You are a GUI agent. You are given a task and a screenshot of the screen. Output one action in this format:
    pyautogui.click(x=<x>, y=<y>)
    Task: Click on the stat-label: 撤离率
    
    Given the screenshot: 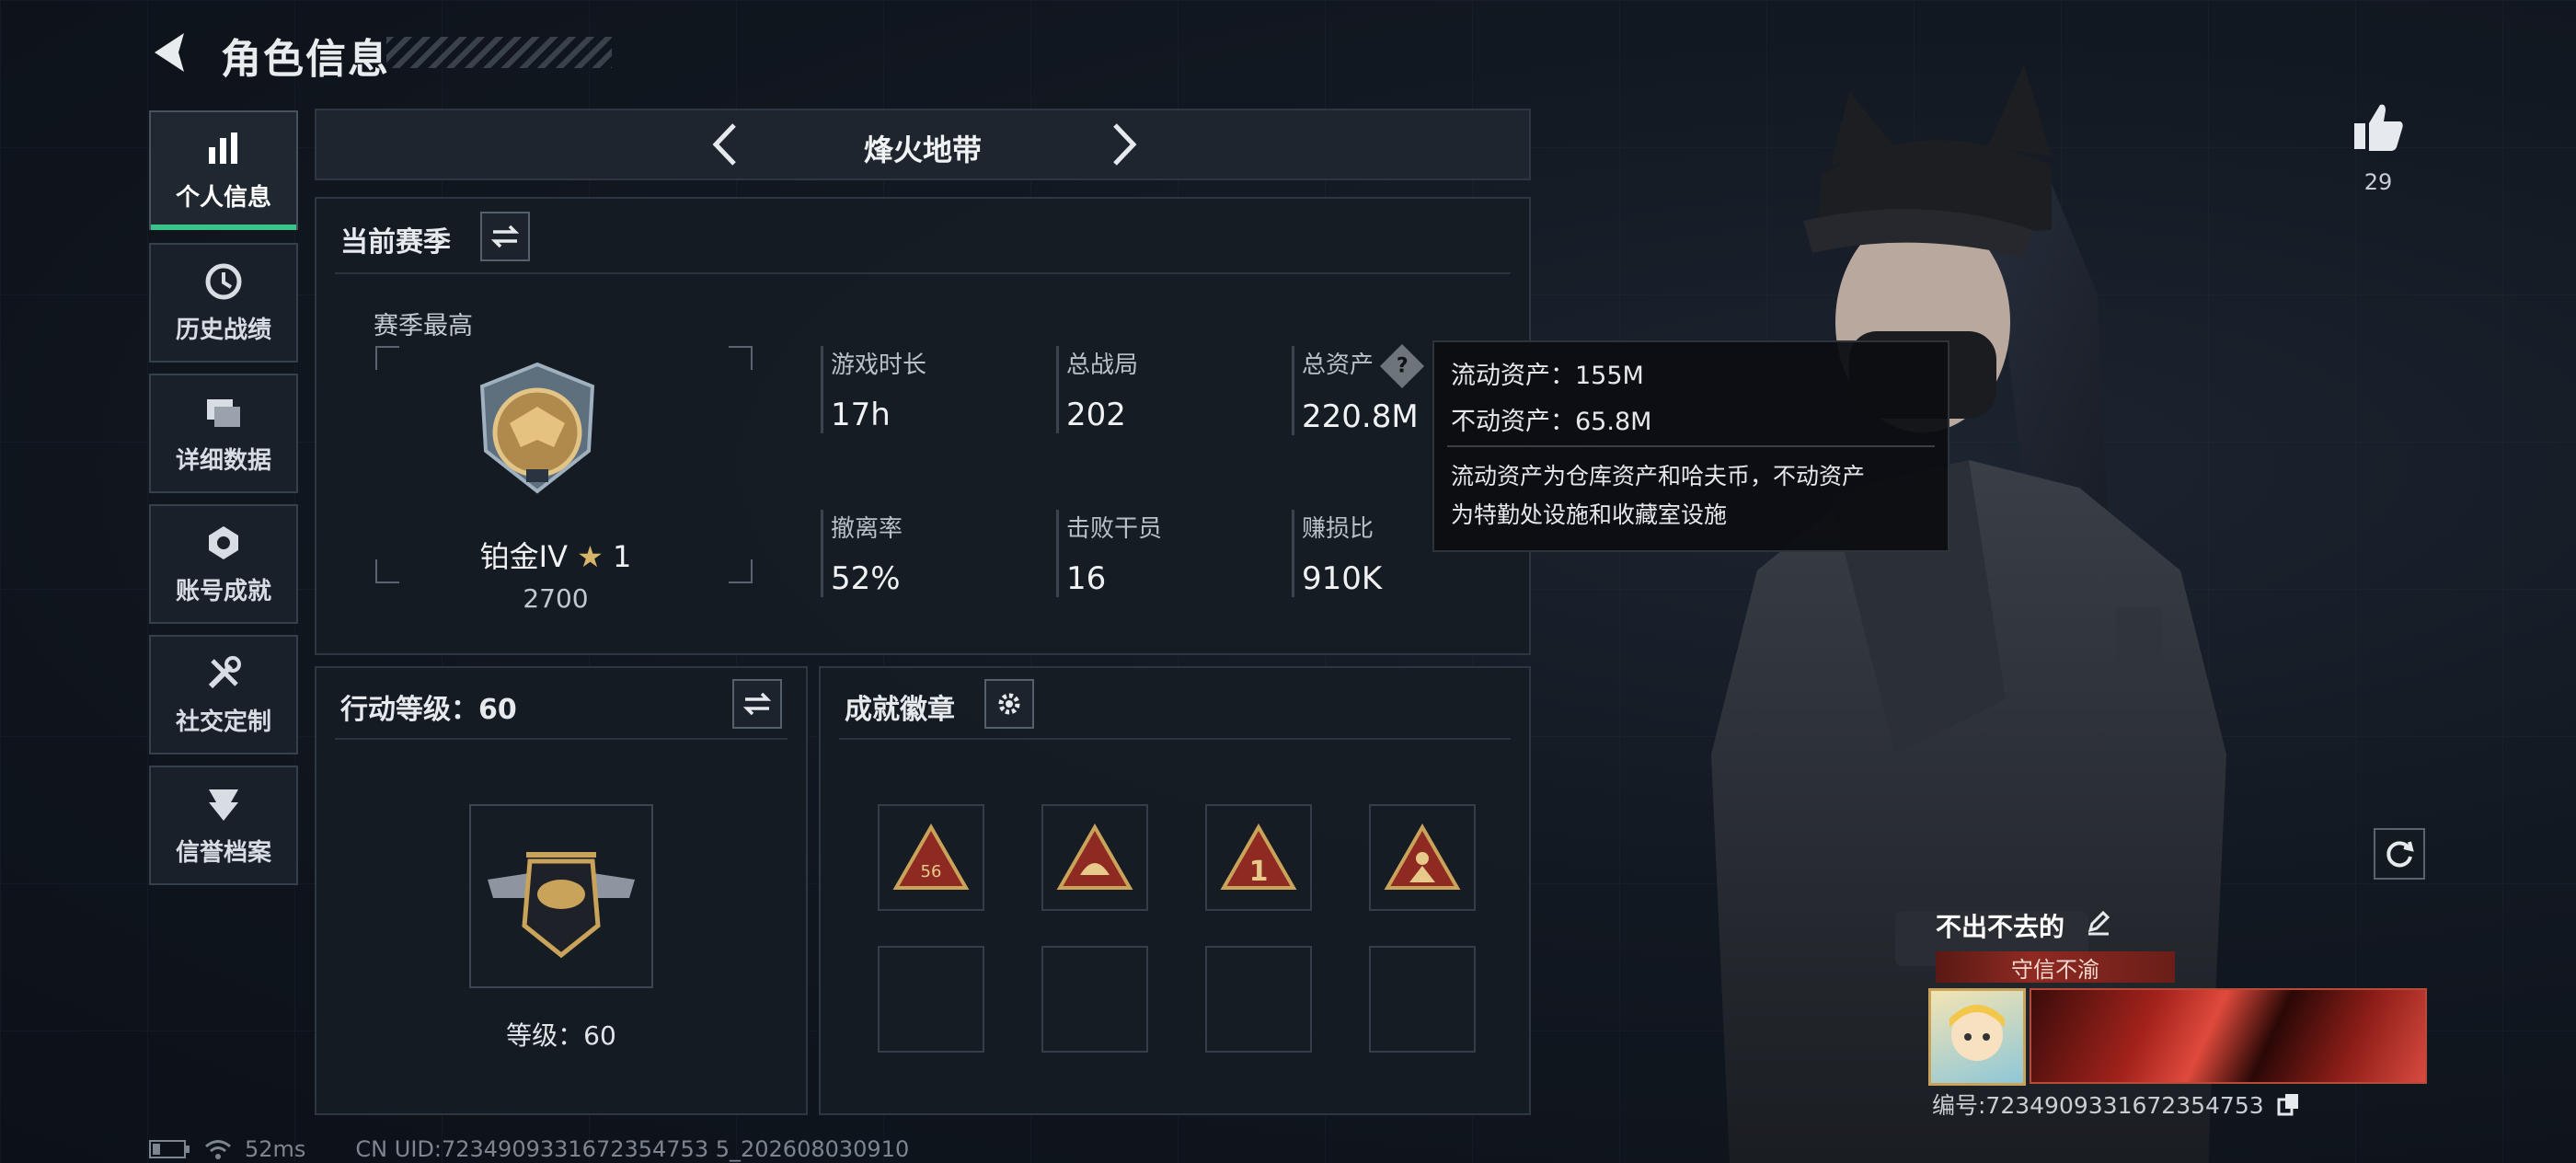 What is the action you would take?
    pyautogui.click(x=867, y=529)
    